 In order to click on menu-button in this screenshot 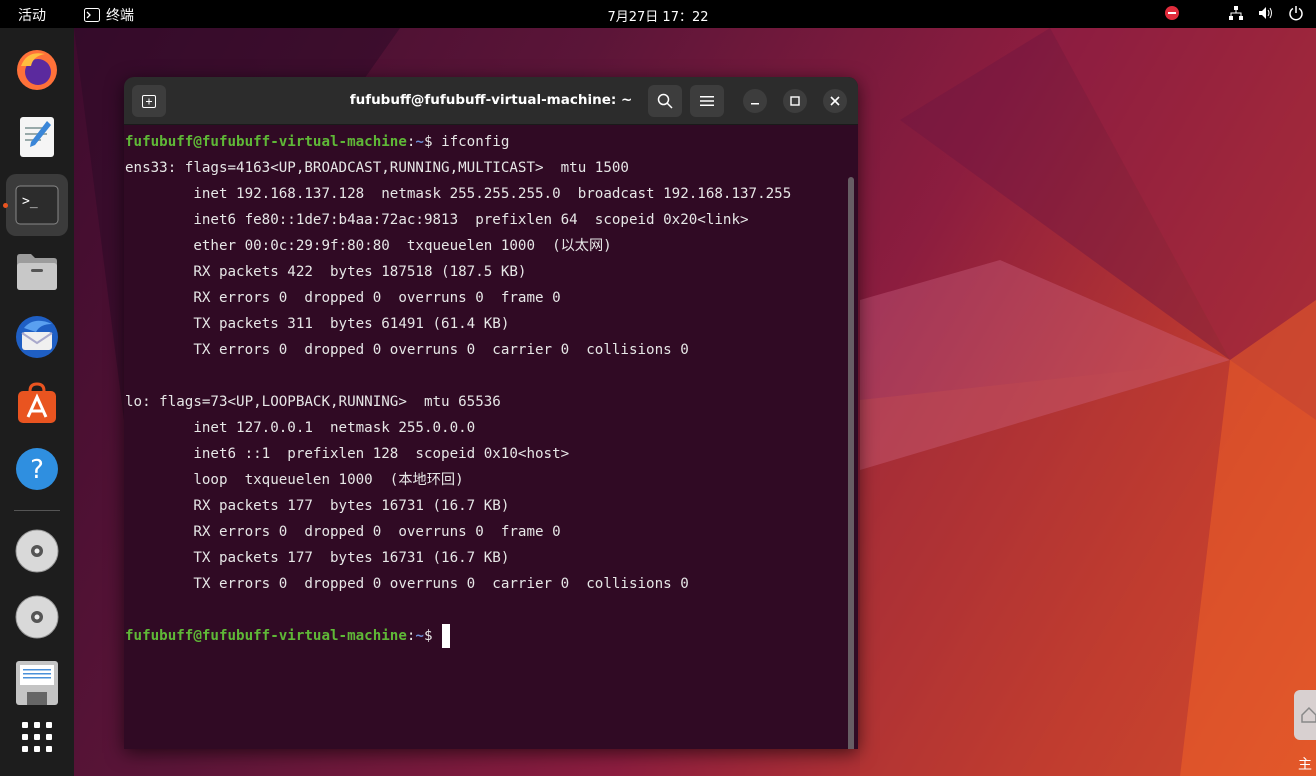, I will do `click(707, 101)`.